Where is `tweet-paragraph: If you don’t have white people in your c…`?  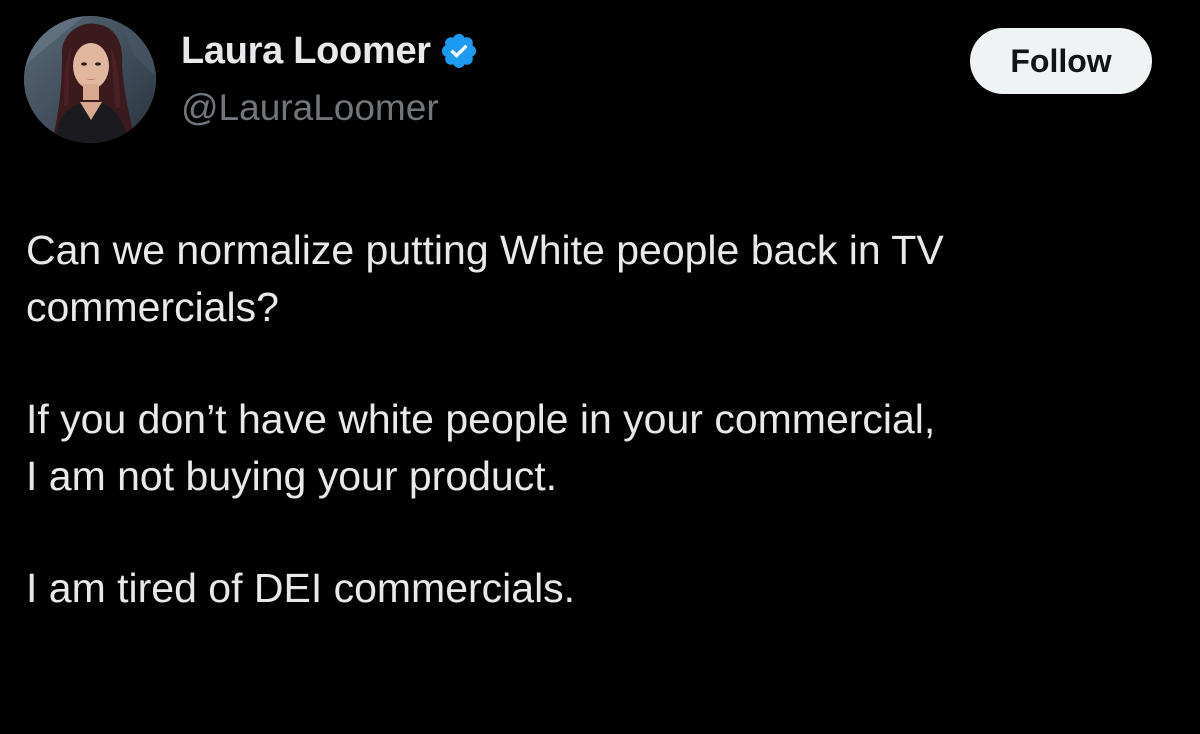
tweet-paragraph: If you don’t have white people in your c… is located at coordinates (481, 447).